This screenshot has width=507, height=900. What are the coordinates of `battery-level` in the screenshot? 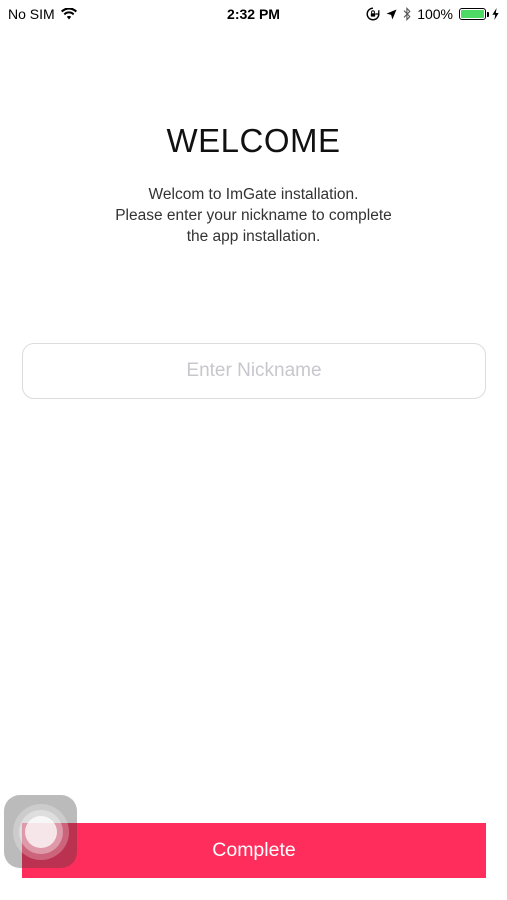 It's located at (472, 14).